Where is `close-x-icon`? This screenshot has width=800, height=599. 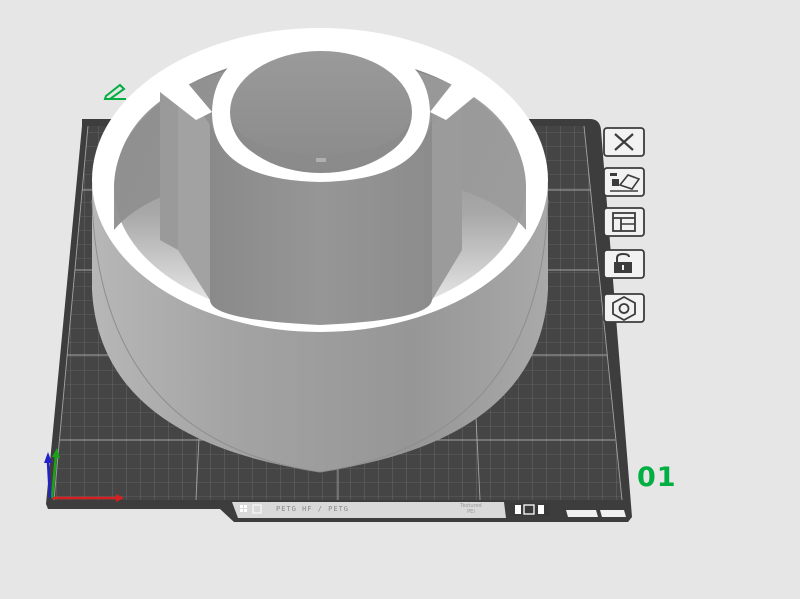 close-x-icon is located at coordinates (624, 142).